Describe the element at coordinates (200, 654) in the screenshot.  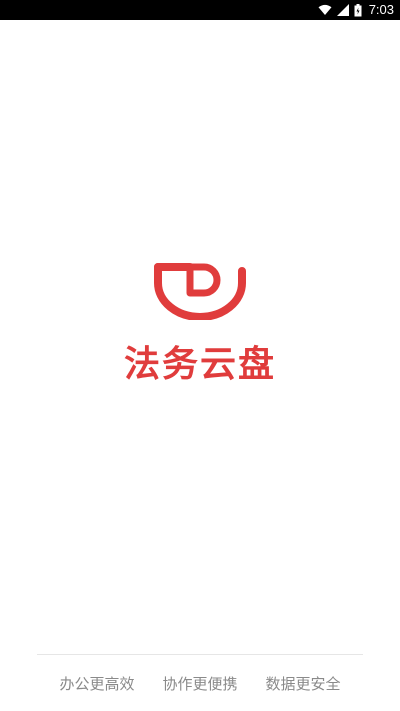
I see `footer-divider` at that location.